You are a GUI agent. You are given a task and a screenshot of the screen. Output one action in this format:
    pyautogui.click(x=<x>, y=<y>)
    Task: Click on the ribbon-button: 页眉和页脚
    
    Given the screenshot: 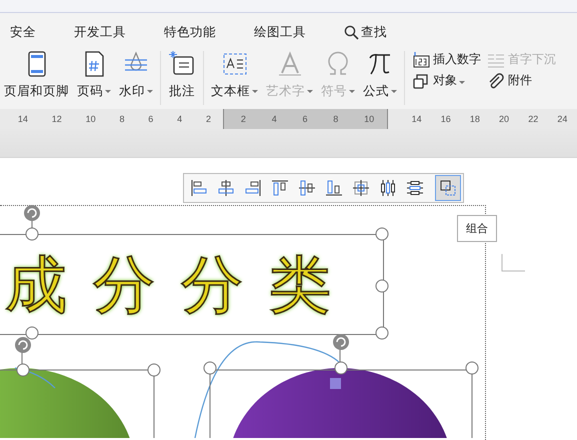 What is the action you would take?
    pyautogui.click(x=36, y=75)
    